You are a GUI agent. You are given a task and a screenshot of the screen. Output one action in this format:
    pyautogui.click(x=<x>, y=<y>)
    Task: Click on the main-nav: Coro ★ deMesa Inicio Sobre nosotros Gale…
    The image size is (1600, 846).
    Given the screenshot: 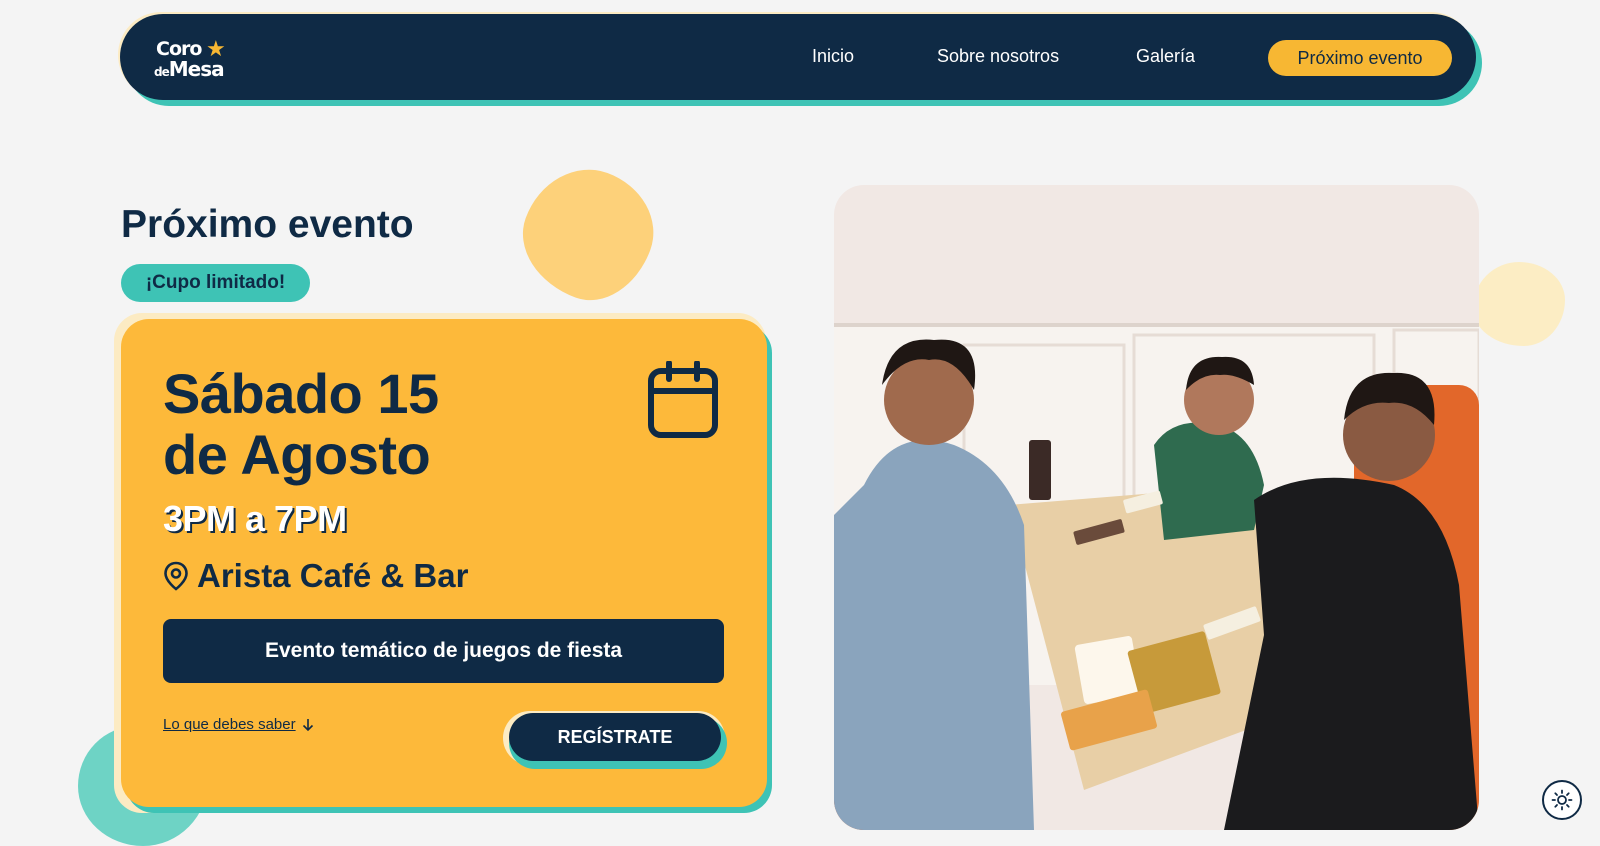 What is the action you would take?
    pyautogui.click(x=798, y=57)
    